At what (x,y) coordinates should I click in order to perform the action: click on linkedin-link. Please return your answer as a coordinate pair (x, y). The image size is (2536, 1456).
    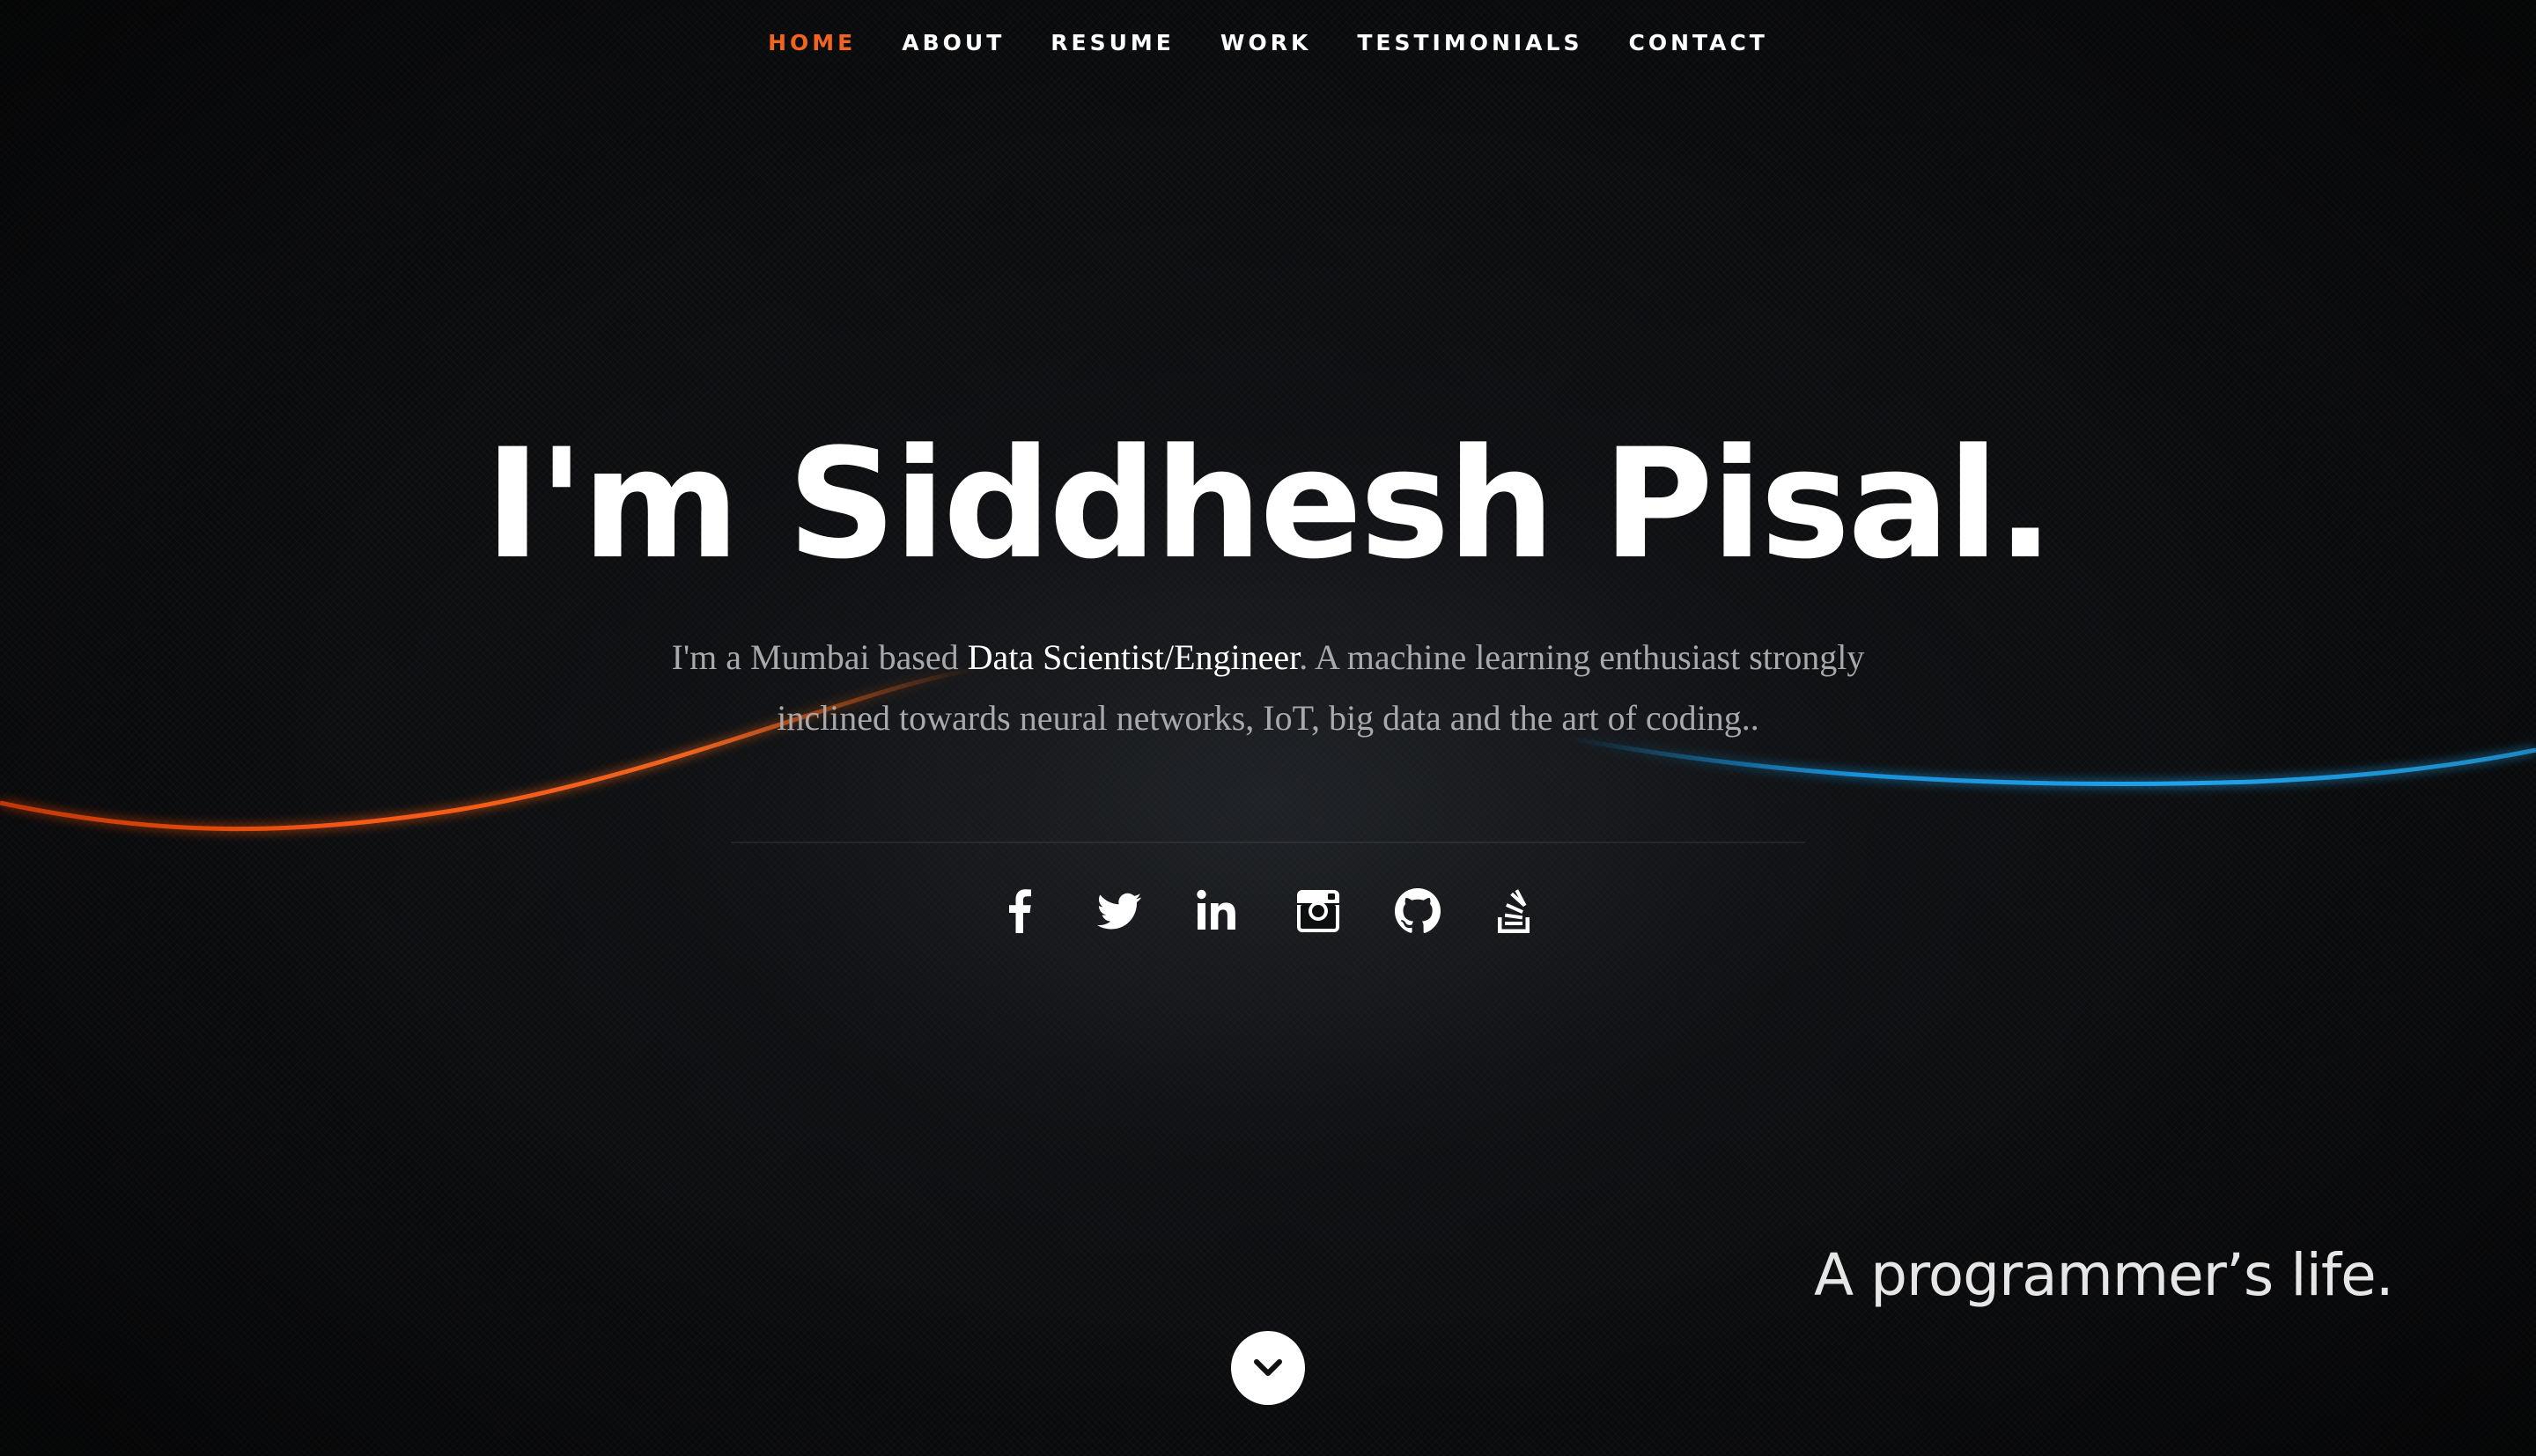
    Looking at the image, I should click on (1218, 911).